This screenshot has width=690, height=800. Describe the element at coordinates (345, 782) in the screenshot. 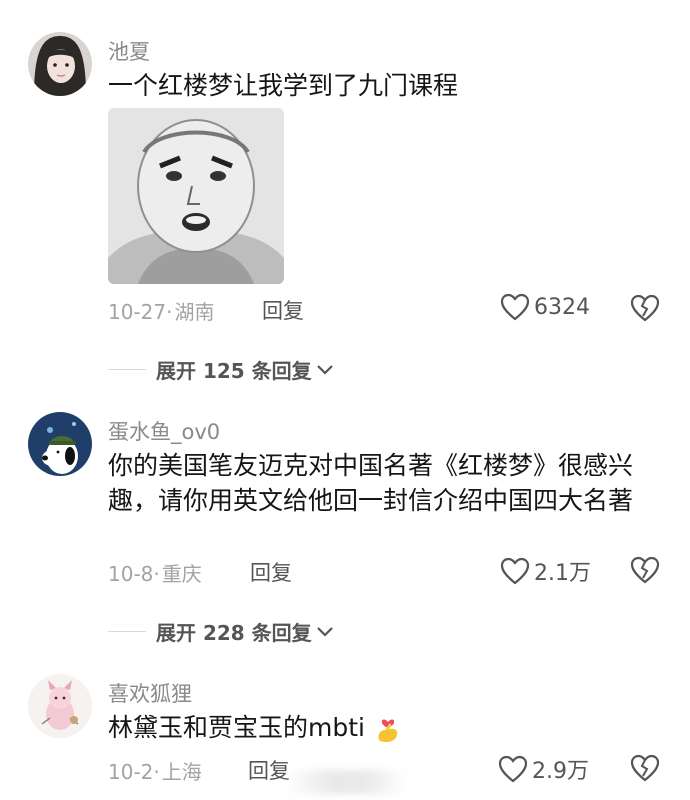

I see `redaction-blur` at that location.